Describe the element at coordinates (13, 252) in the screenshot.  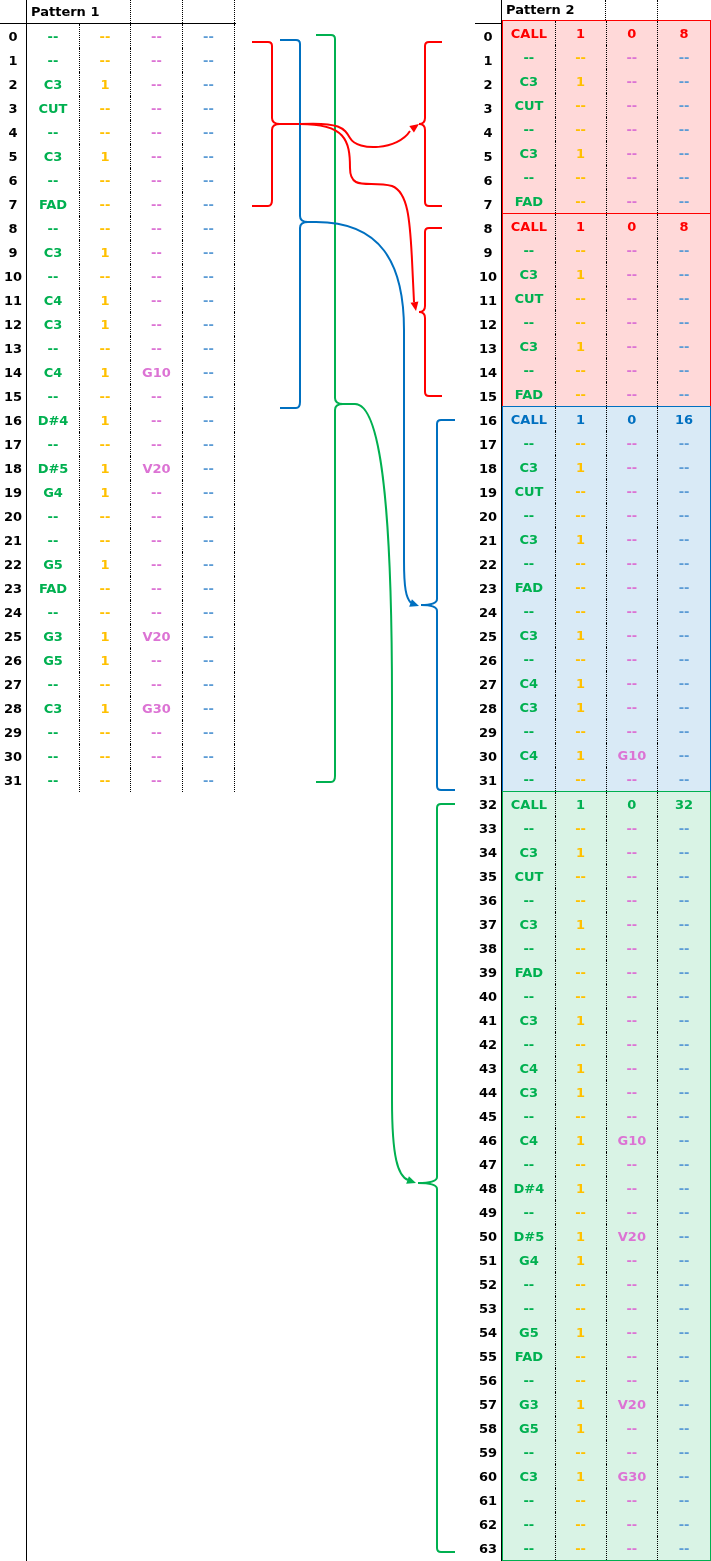
I see `row-number: 9` at that location.